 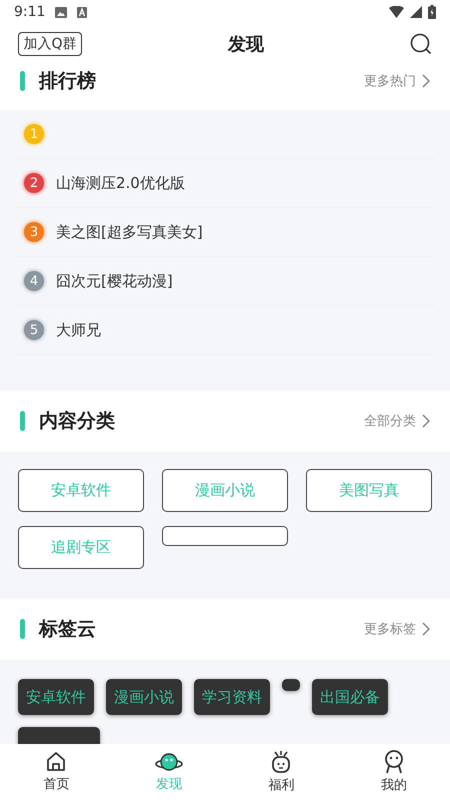 I want to click on section-title: 排行榜, so click(x=67, y=81).